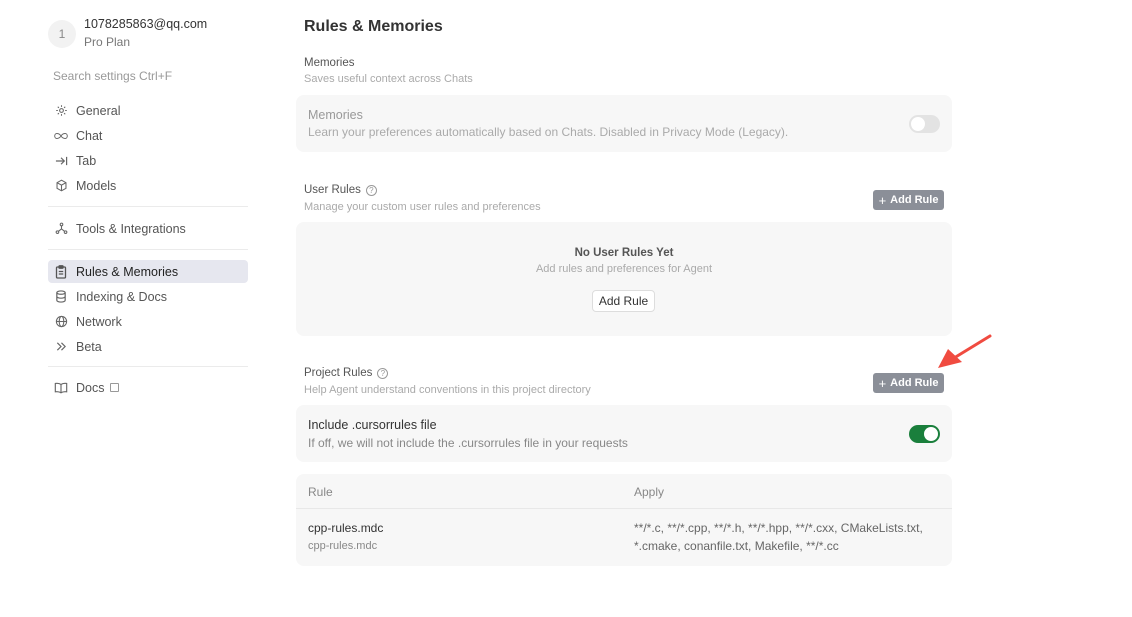 The height and width of the screenshot is (617, 1132). Describe the element at coordinates (61, 271) in the screenshot. I see `clipboard-icon` at that location.